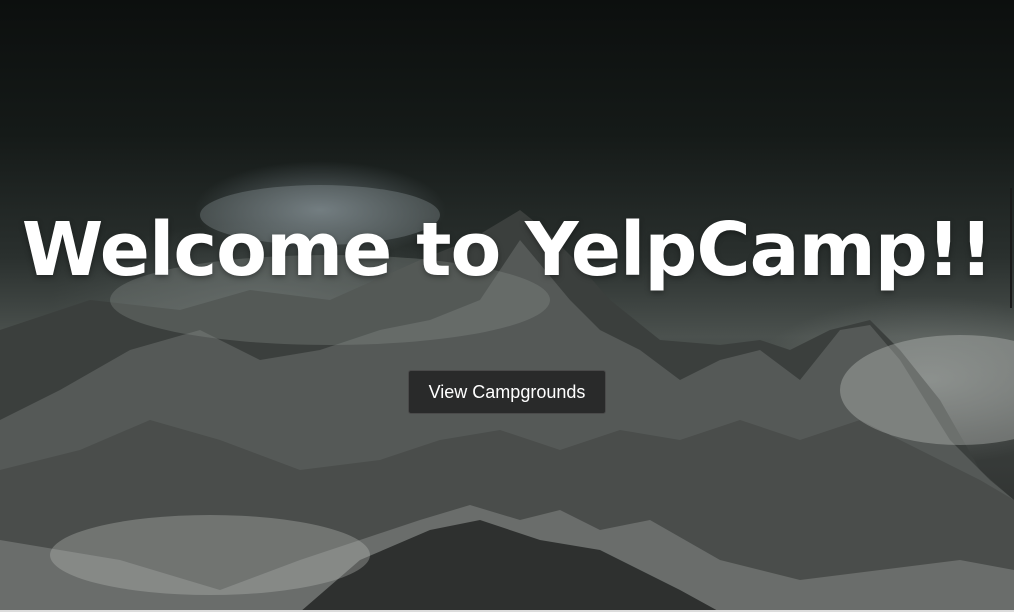 Image resolution: width=1014 pixels, height=612 pixels. I want to click on page-title: Welcome to YelpCamp!!, so click(507, 250).